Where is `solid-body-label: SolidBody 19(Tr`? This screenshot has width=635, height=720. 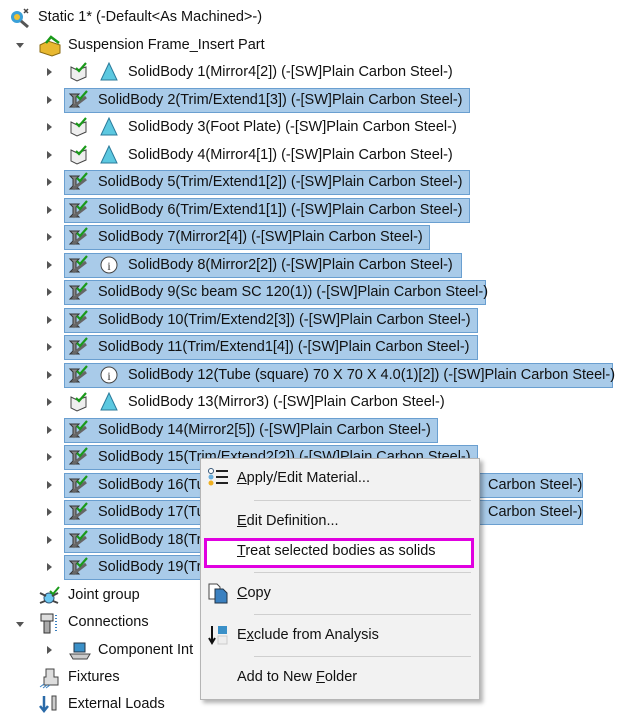 solid-body-label: SolidBody 19(Tr is located at coordinates (150, 567).